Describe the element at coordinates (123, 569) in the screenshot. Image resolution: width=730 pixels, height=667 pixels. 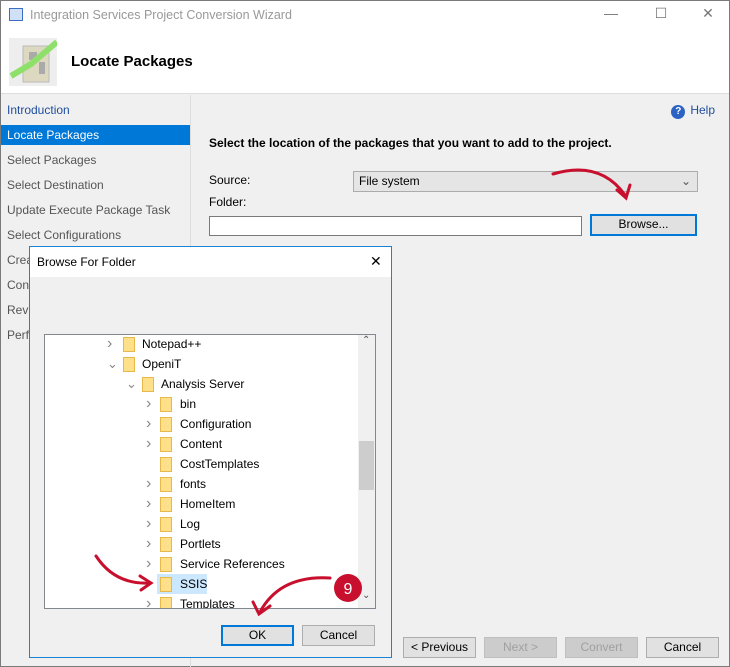
I see `annotation-arrow-ssis` at that location.